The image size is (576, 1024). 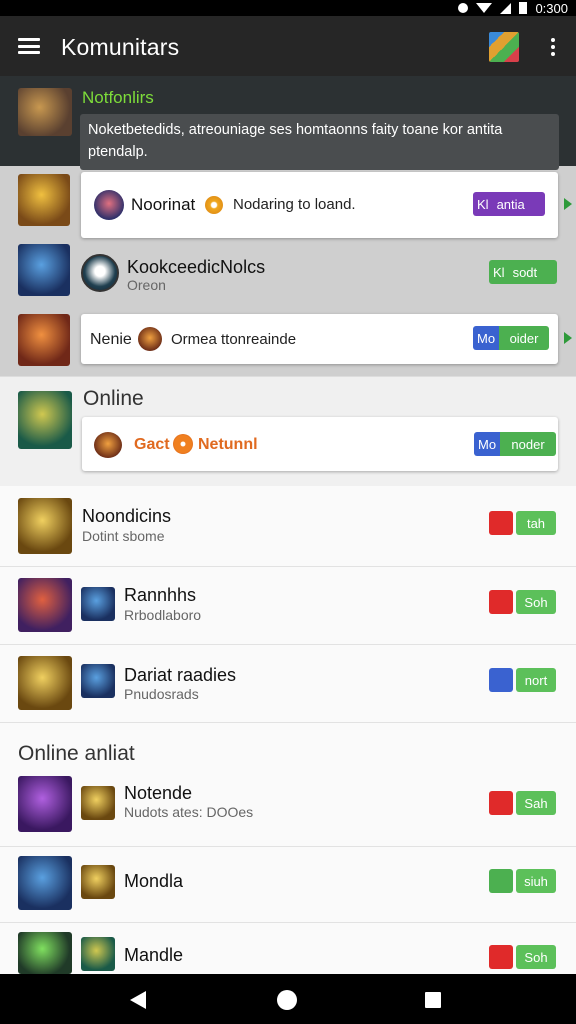 What do you see at coordinates (484, 8) in the screenshot?
I see `wifi-icon` at bounding box center [484, 8].